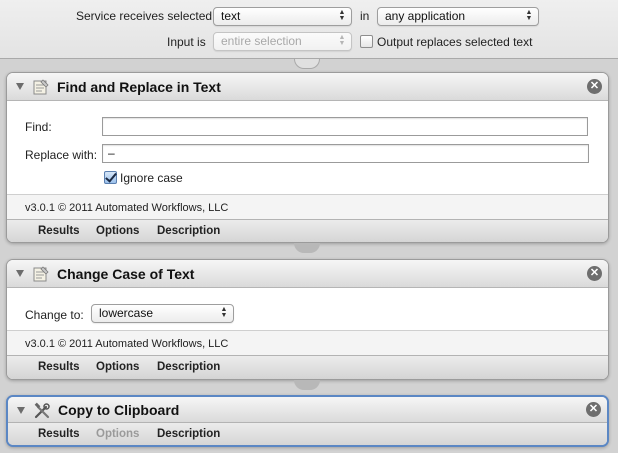  Describe the element at coordinates (144, 16) in the screenshot. I see `receives-label: Service receives selected` at that location.